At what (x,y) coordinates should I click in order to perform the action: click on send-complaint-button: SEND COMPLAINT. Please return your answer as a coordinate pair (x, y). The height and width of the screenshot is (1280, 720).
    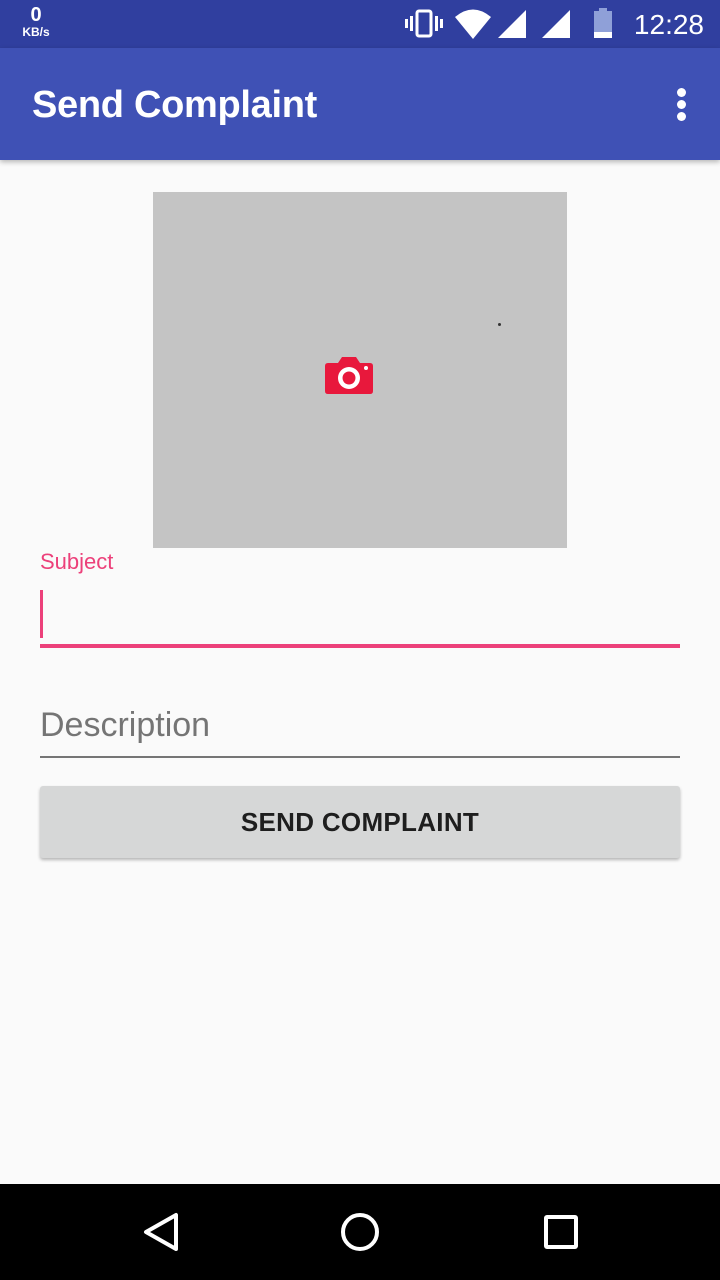
    Looking at the image, I should click on (360, 822).